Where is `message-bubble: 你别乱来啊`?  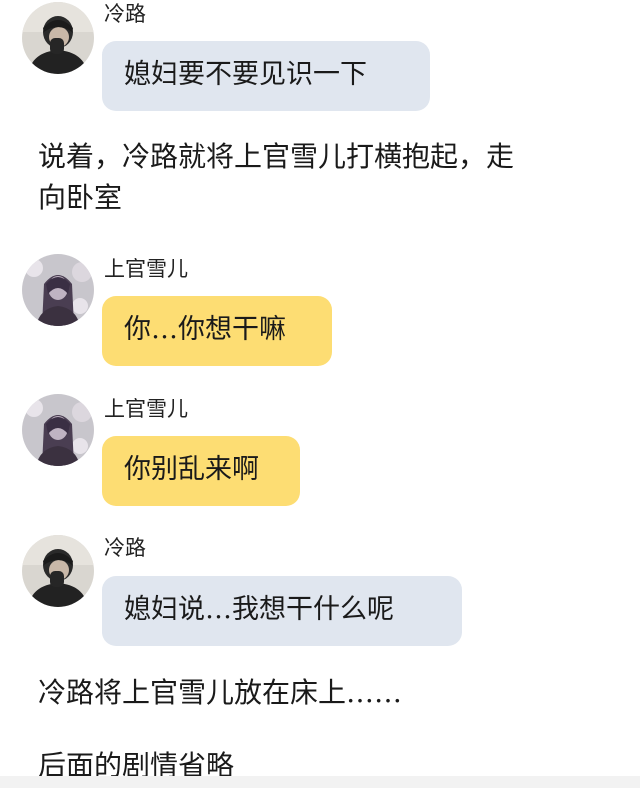
message-bubble: 你别乱来啊 is located at coordinates (201, 471).